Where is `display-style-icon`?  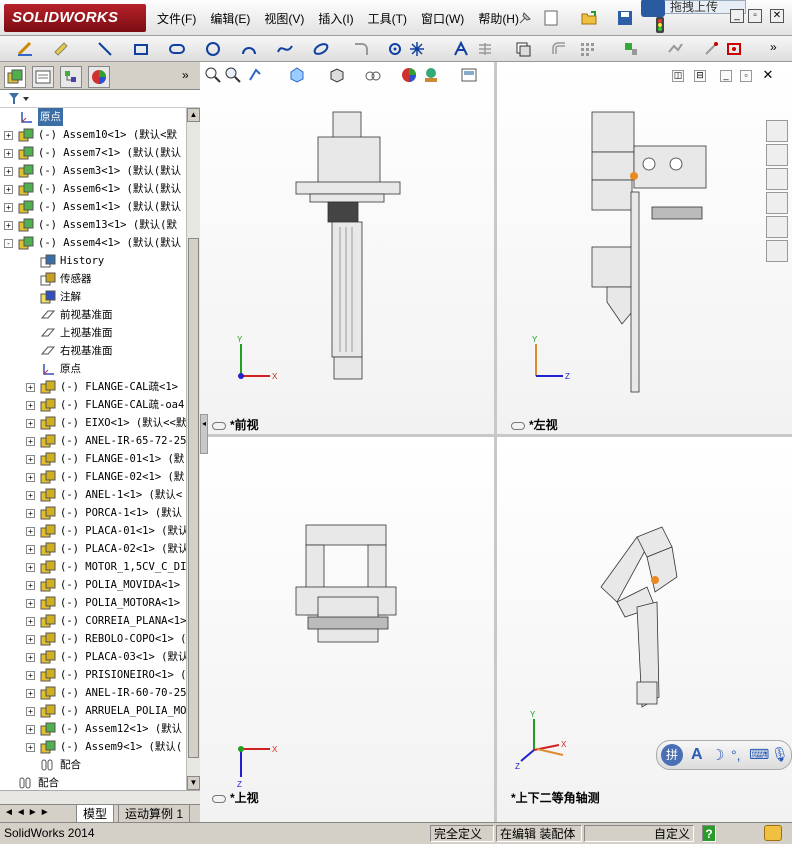 display-style-icon is located at coordinates (373, 75).